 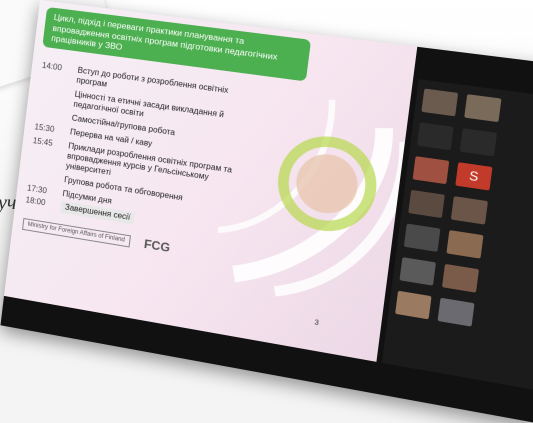 I want to click on self-view-label: S, so click(x=474, y=176).